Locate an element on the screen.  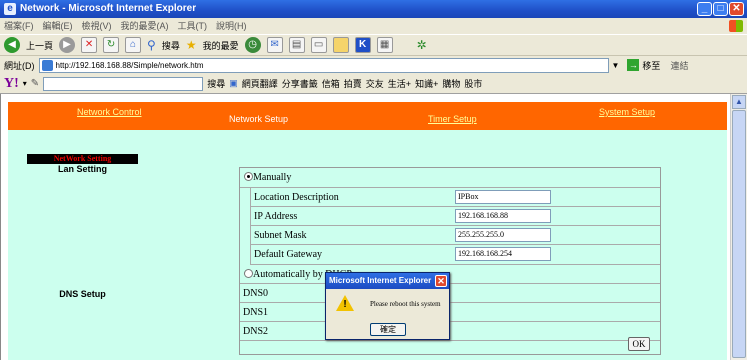
mask-row: Subnet Mask 255.255.255.0 is located at coordinates (455, 235).